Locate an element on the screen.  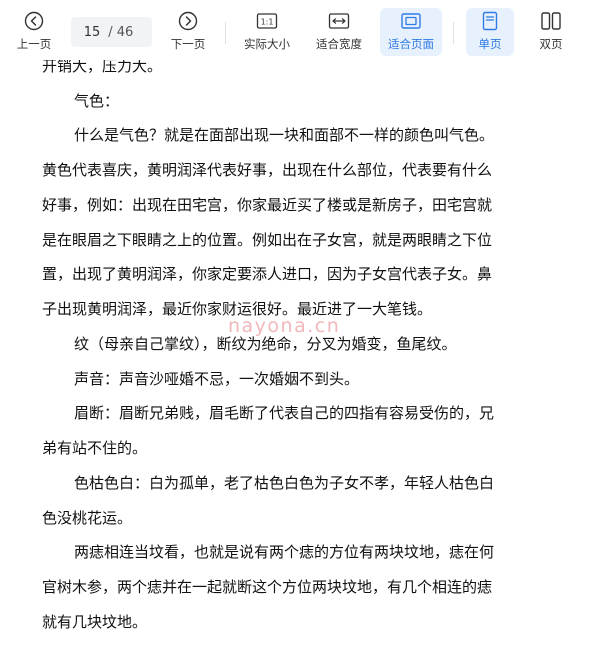
page-number-box: 15 / 46 is located at coordinates (111, 32).